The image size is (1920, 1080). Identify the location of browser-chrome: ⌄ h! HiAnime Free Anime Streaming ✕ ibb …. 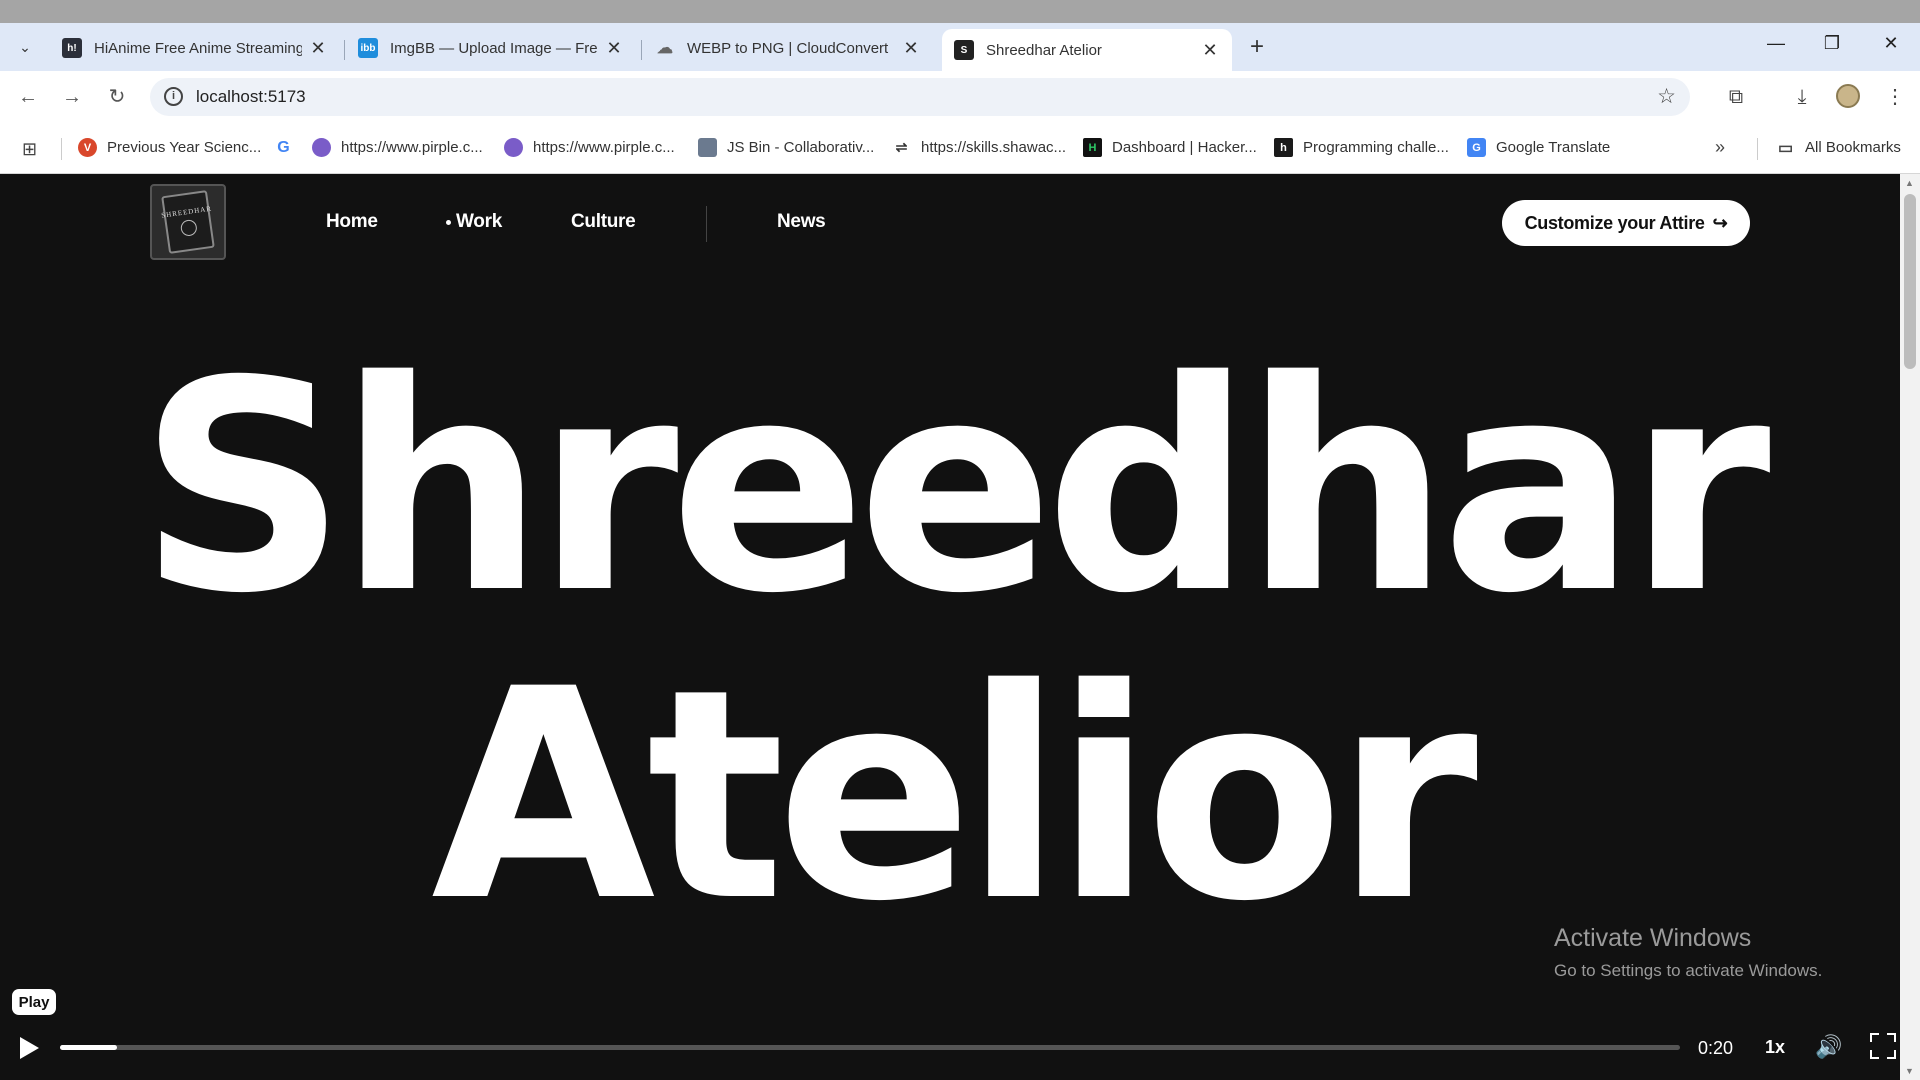
(960, 98).